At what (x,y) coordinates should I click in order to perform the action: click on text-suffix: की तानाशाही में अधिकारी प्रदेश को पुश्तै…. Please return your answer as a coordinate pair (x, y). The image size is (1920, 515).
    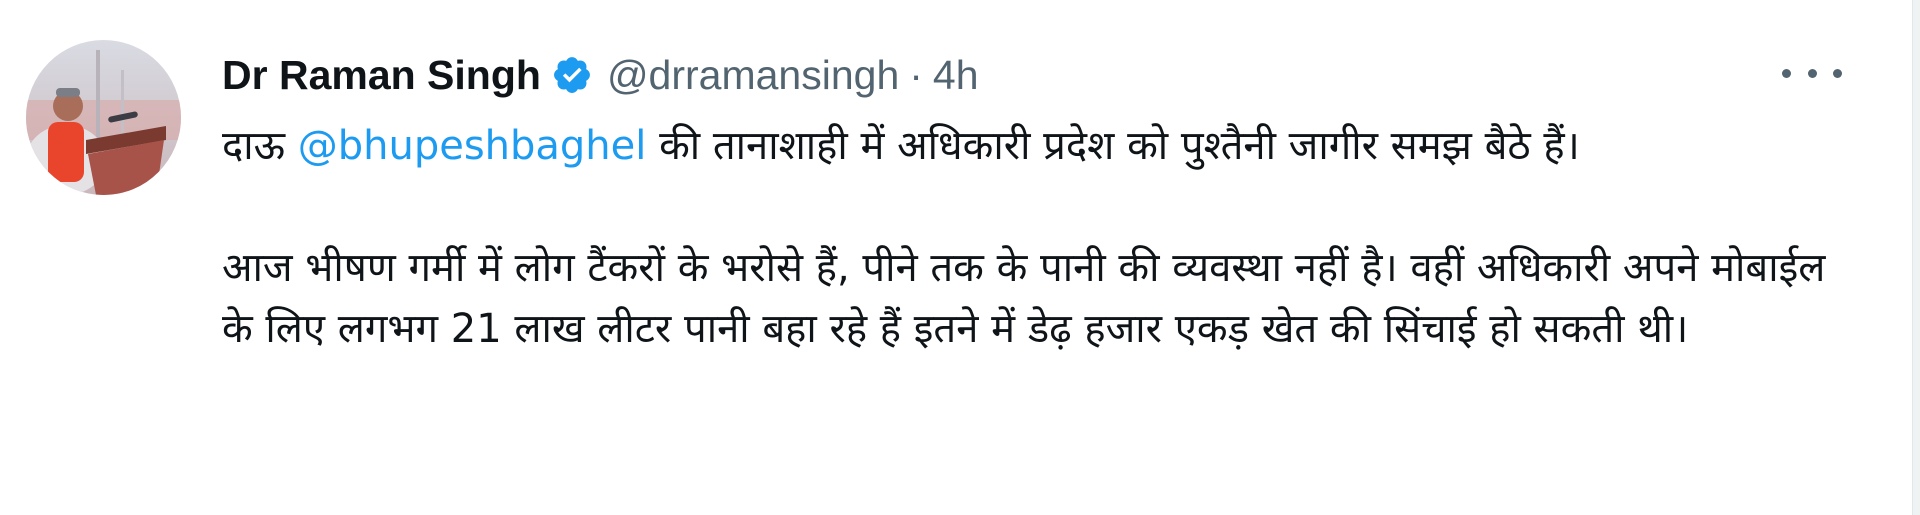
    Looking at the image, I should click on (1113, 146).